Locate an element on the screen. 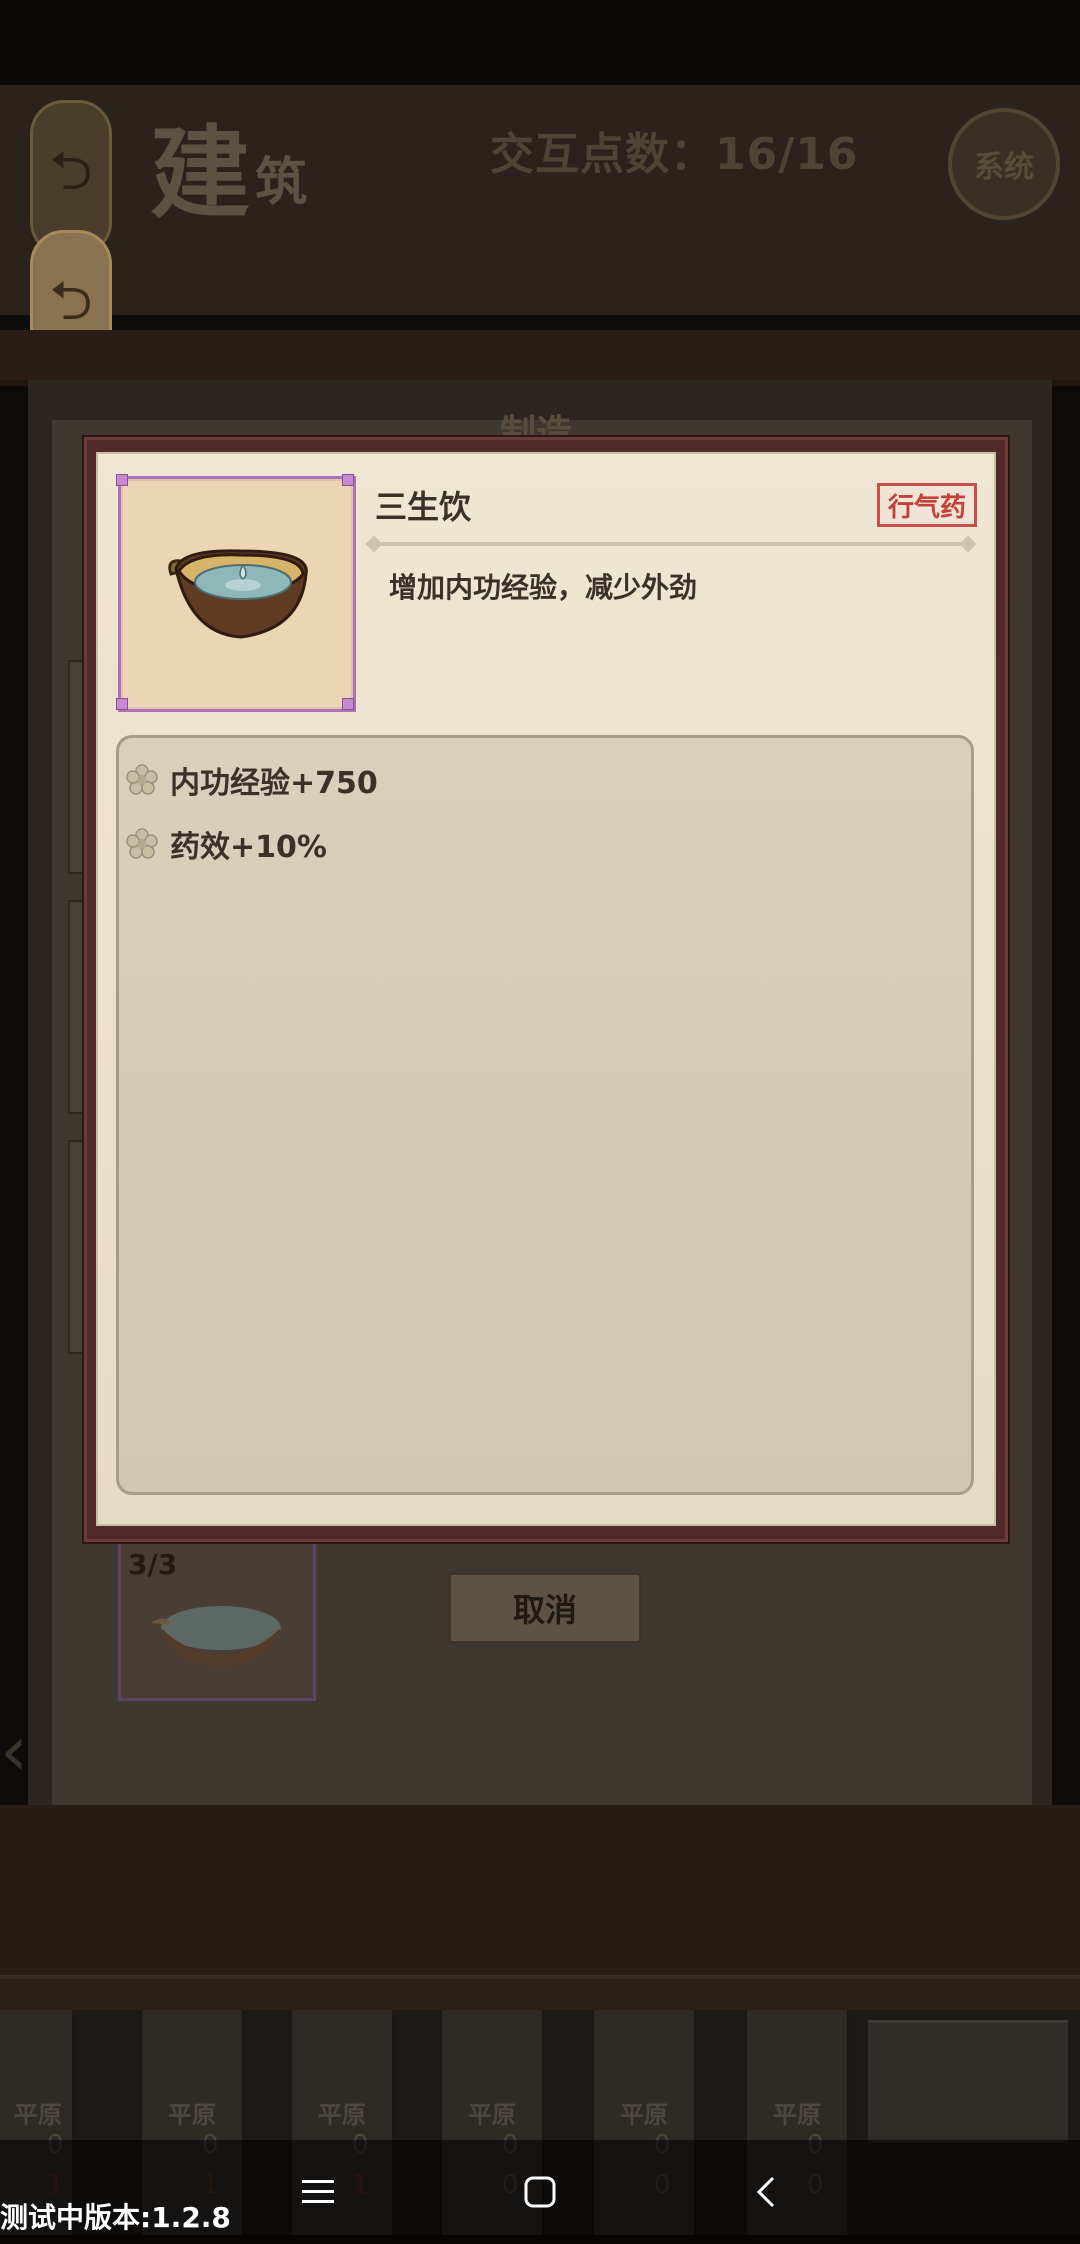 The image size is (1080, 2244). tea-bowl-icon is located at coordinates (238, 594).